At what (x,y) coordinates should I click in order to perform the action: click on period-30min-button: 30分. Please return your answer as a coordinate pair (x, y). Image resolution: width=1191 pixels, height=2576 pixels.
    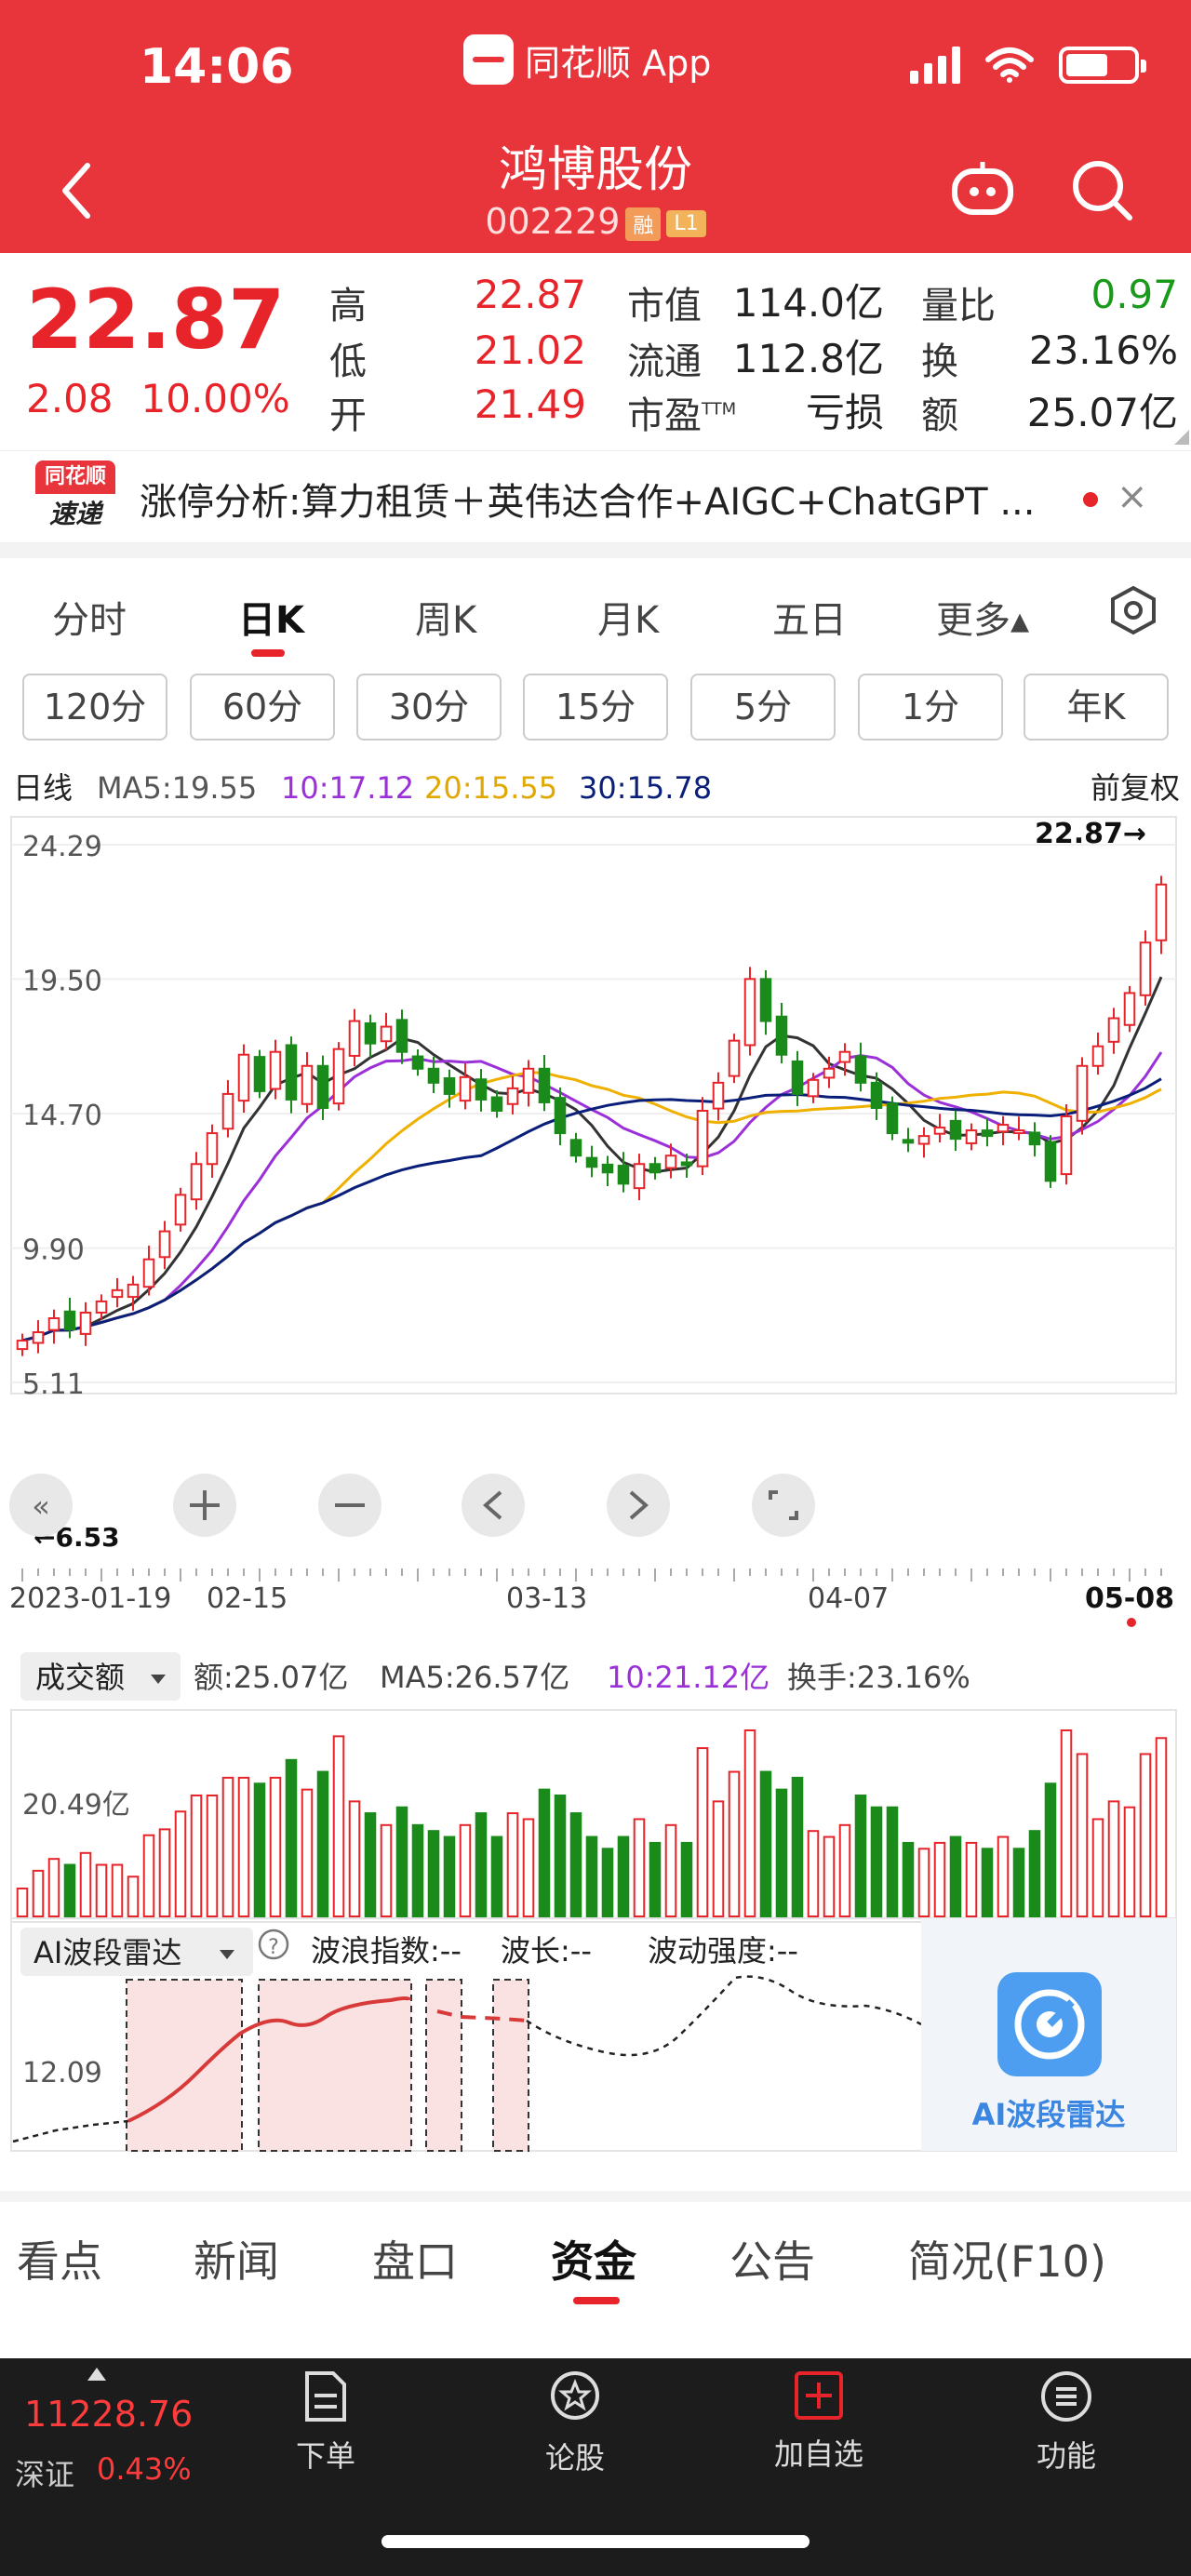
    Looking at the image, I should click on (429, 707).